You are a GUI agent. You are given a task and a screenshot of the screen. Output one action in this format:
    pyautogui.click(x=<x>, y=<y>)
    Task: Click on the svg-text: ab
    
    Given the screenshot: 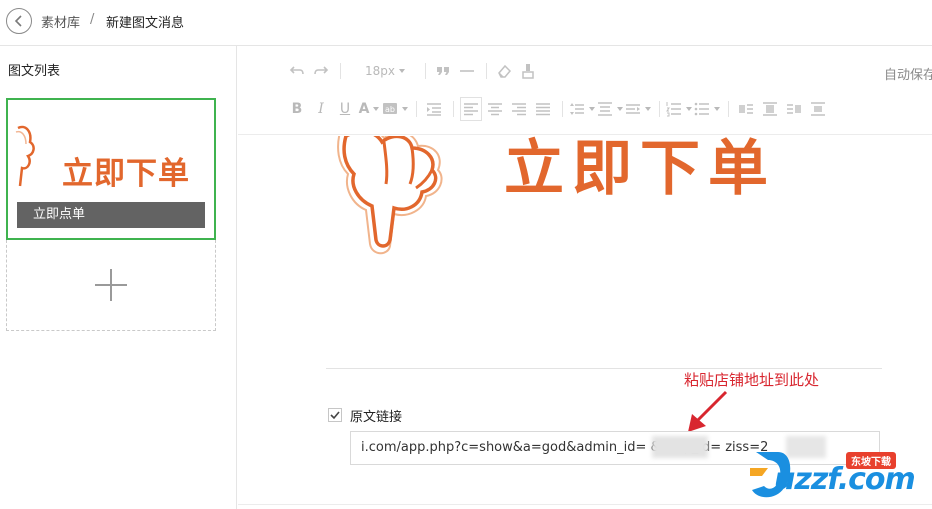 What is the action you would take?
    pyautogui.click(x=390, y=109)
    